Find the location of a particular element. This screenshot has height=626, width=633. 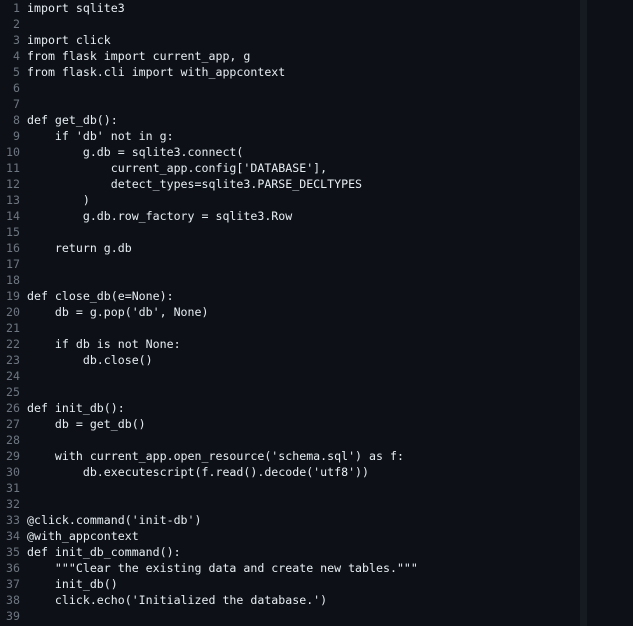

line-number: 36 is located at coordinates (13, 568).